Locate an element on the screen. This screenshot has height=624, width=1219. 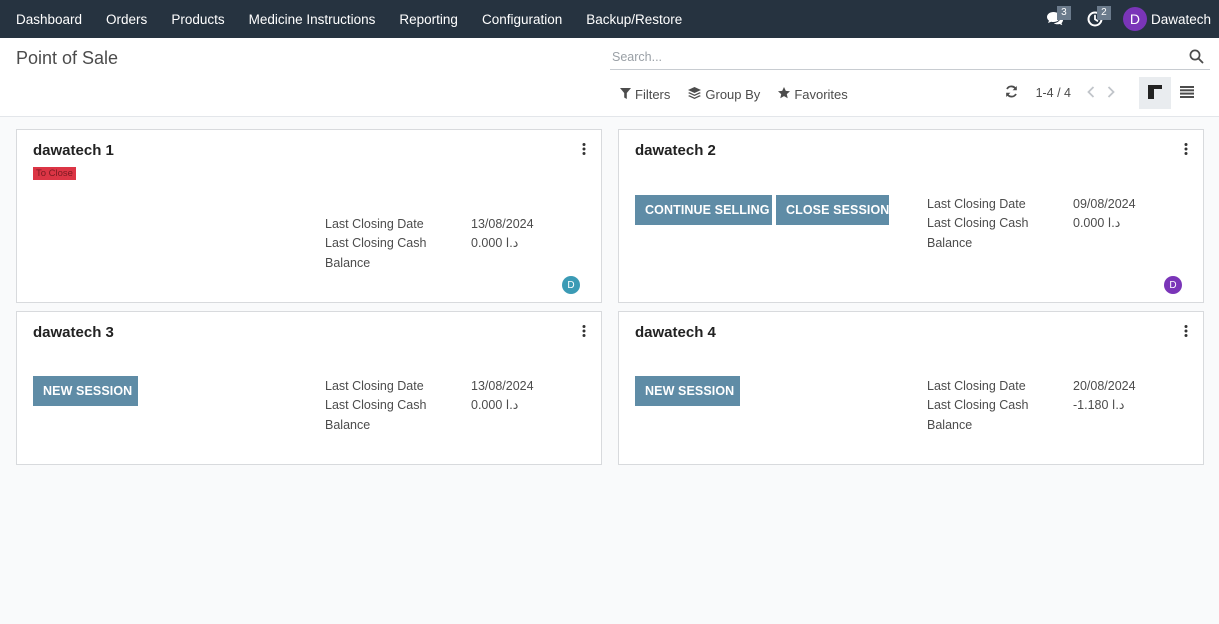
kanban-view-icon is located at coordinates (1155, 93).